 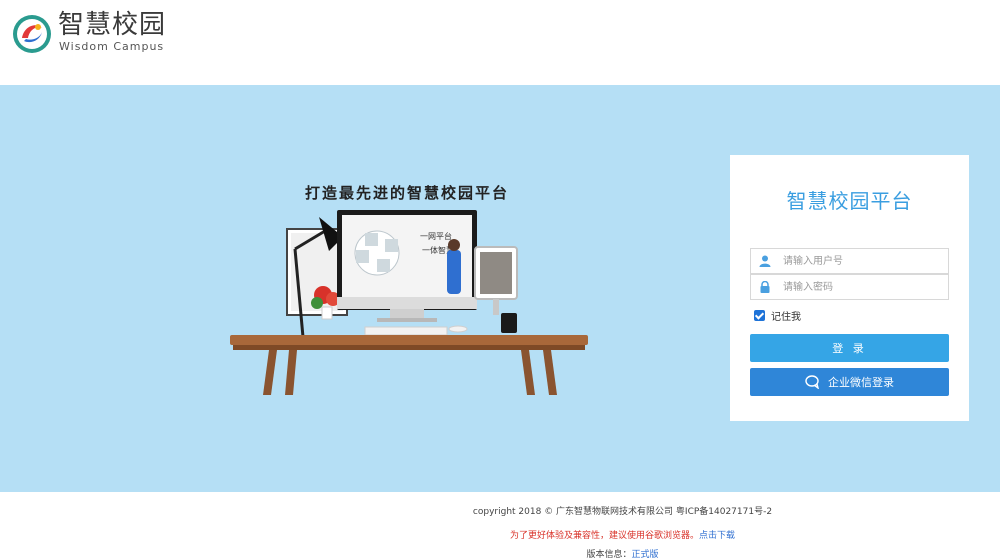 What do you see at coordinates (786, 317) in the screenshot?
I see `remember-label: 记住我` at bounding box center [786, 317].